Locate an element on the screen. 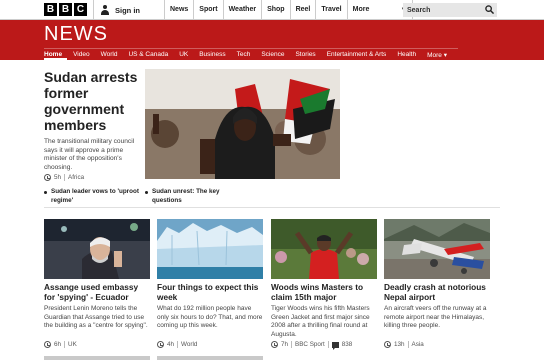 The height and width of the screenshot is (360, 544). subnav-stories: Stories is located at coordinates (307, 54).